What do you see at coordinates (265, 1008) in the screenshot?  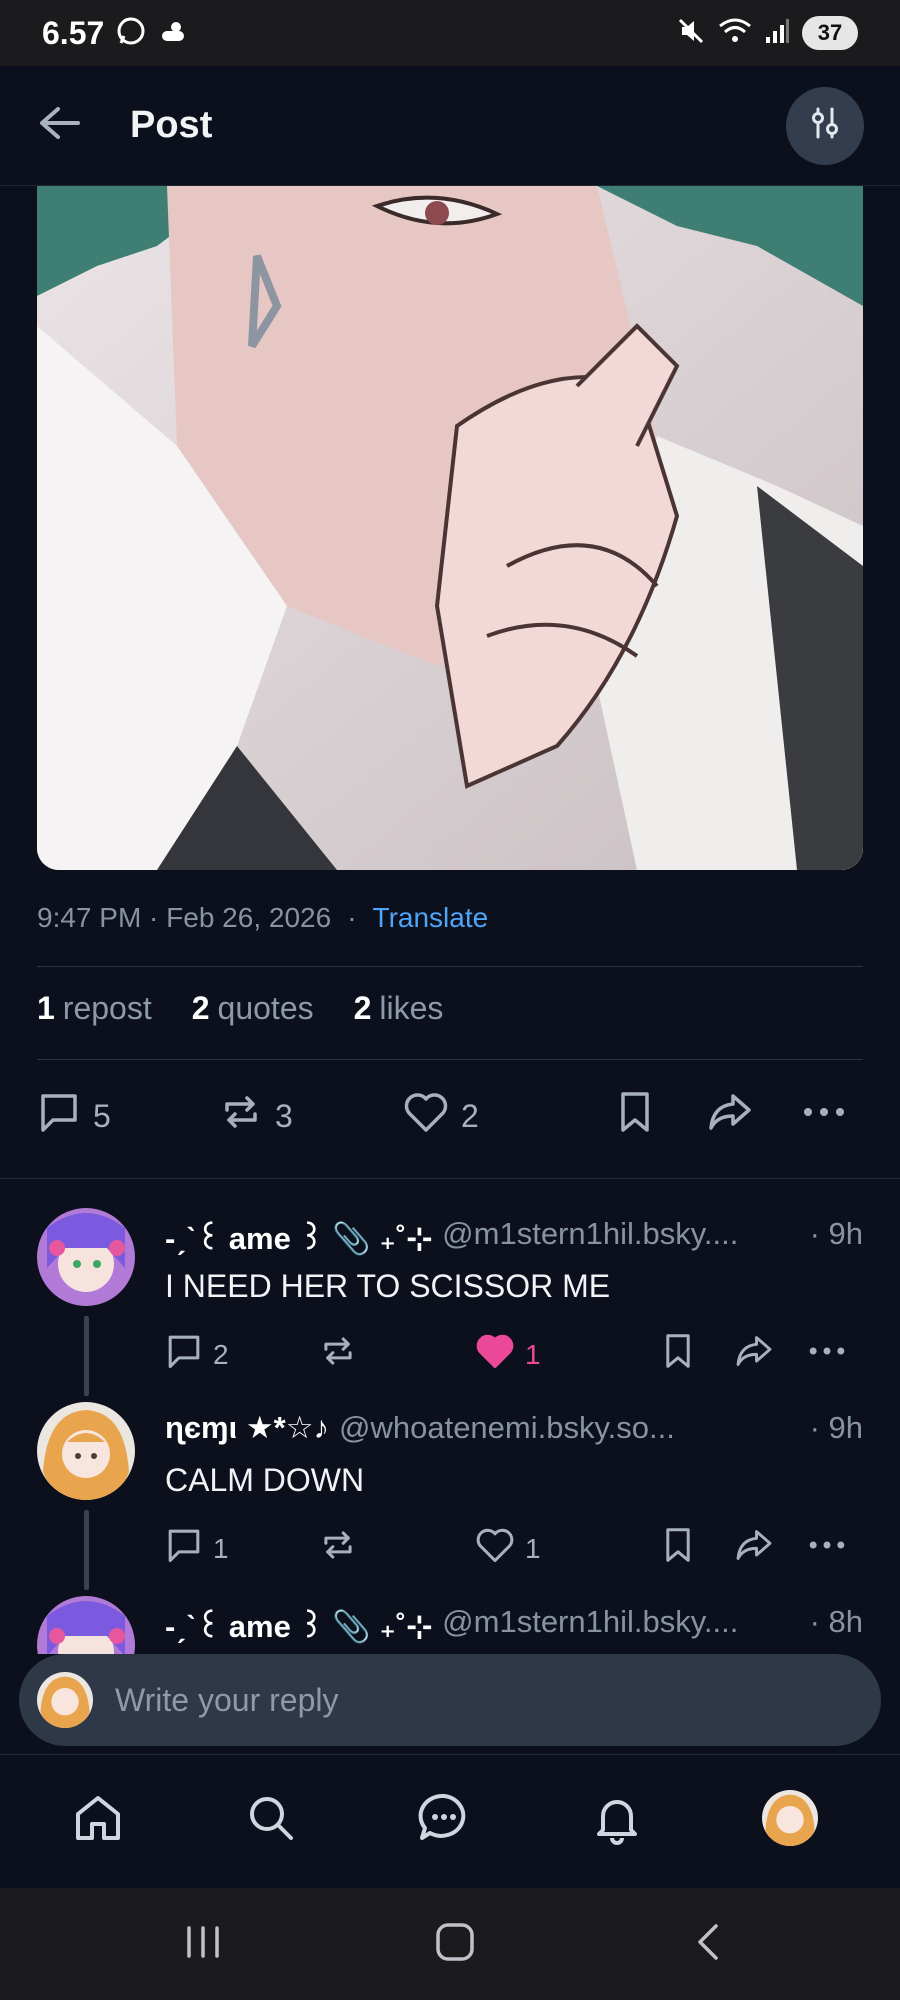 I see `quotes-label: quotes` at bounding box center [265, 1008].